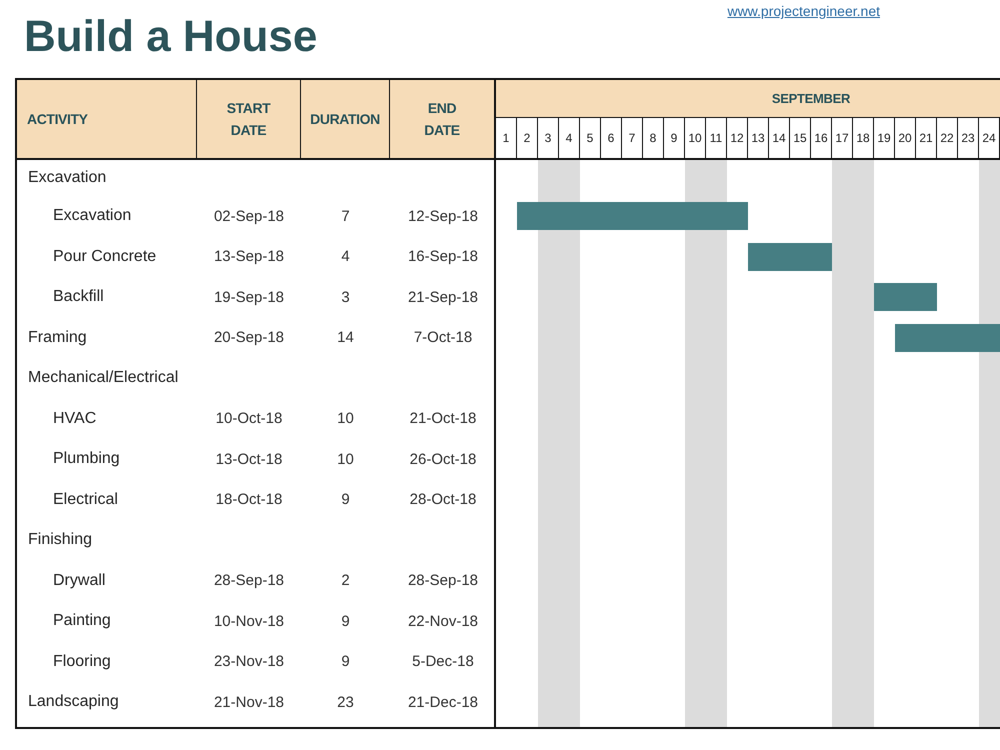 The width and height of the screenshot is (1000, 750). Describe the element at coordinates (590, 139) in the screenshot. I see `day-header: 5` at that location.